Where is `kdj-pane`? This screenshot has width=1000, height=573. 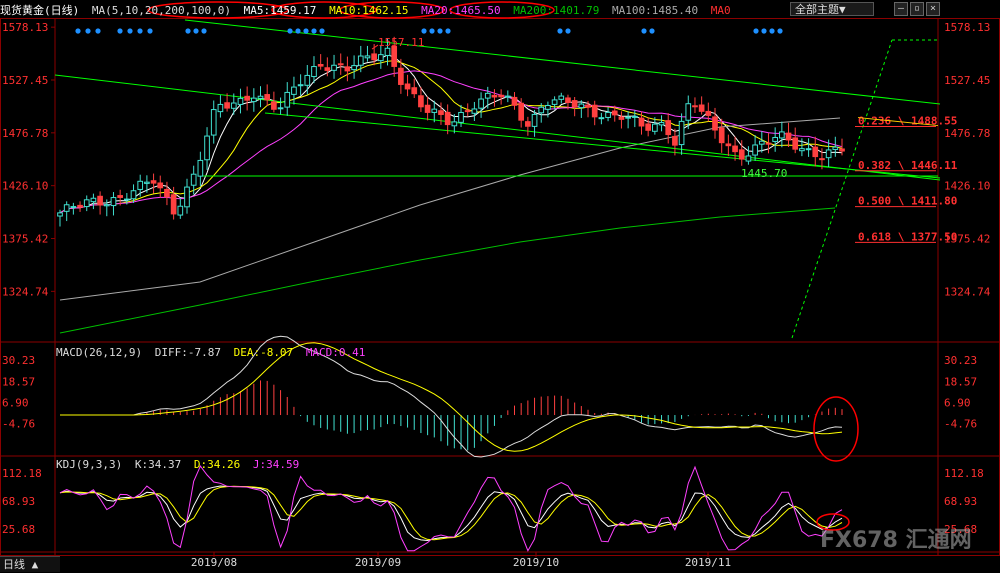 kdj-pane is located at coordinates (451, 508).